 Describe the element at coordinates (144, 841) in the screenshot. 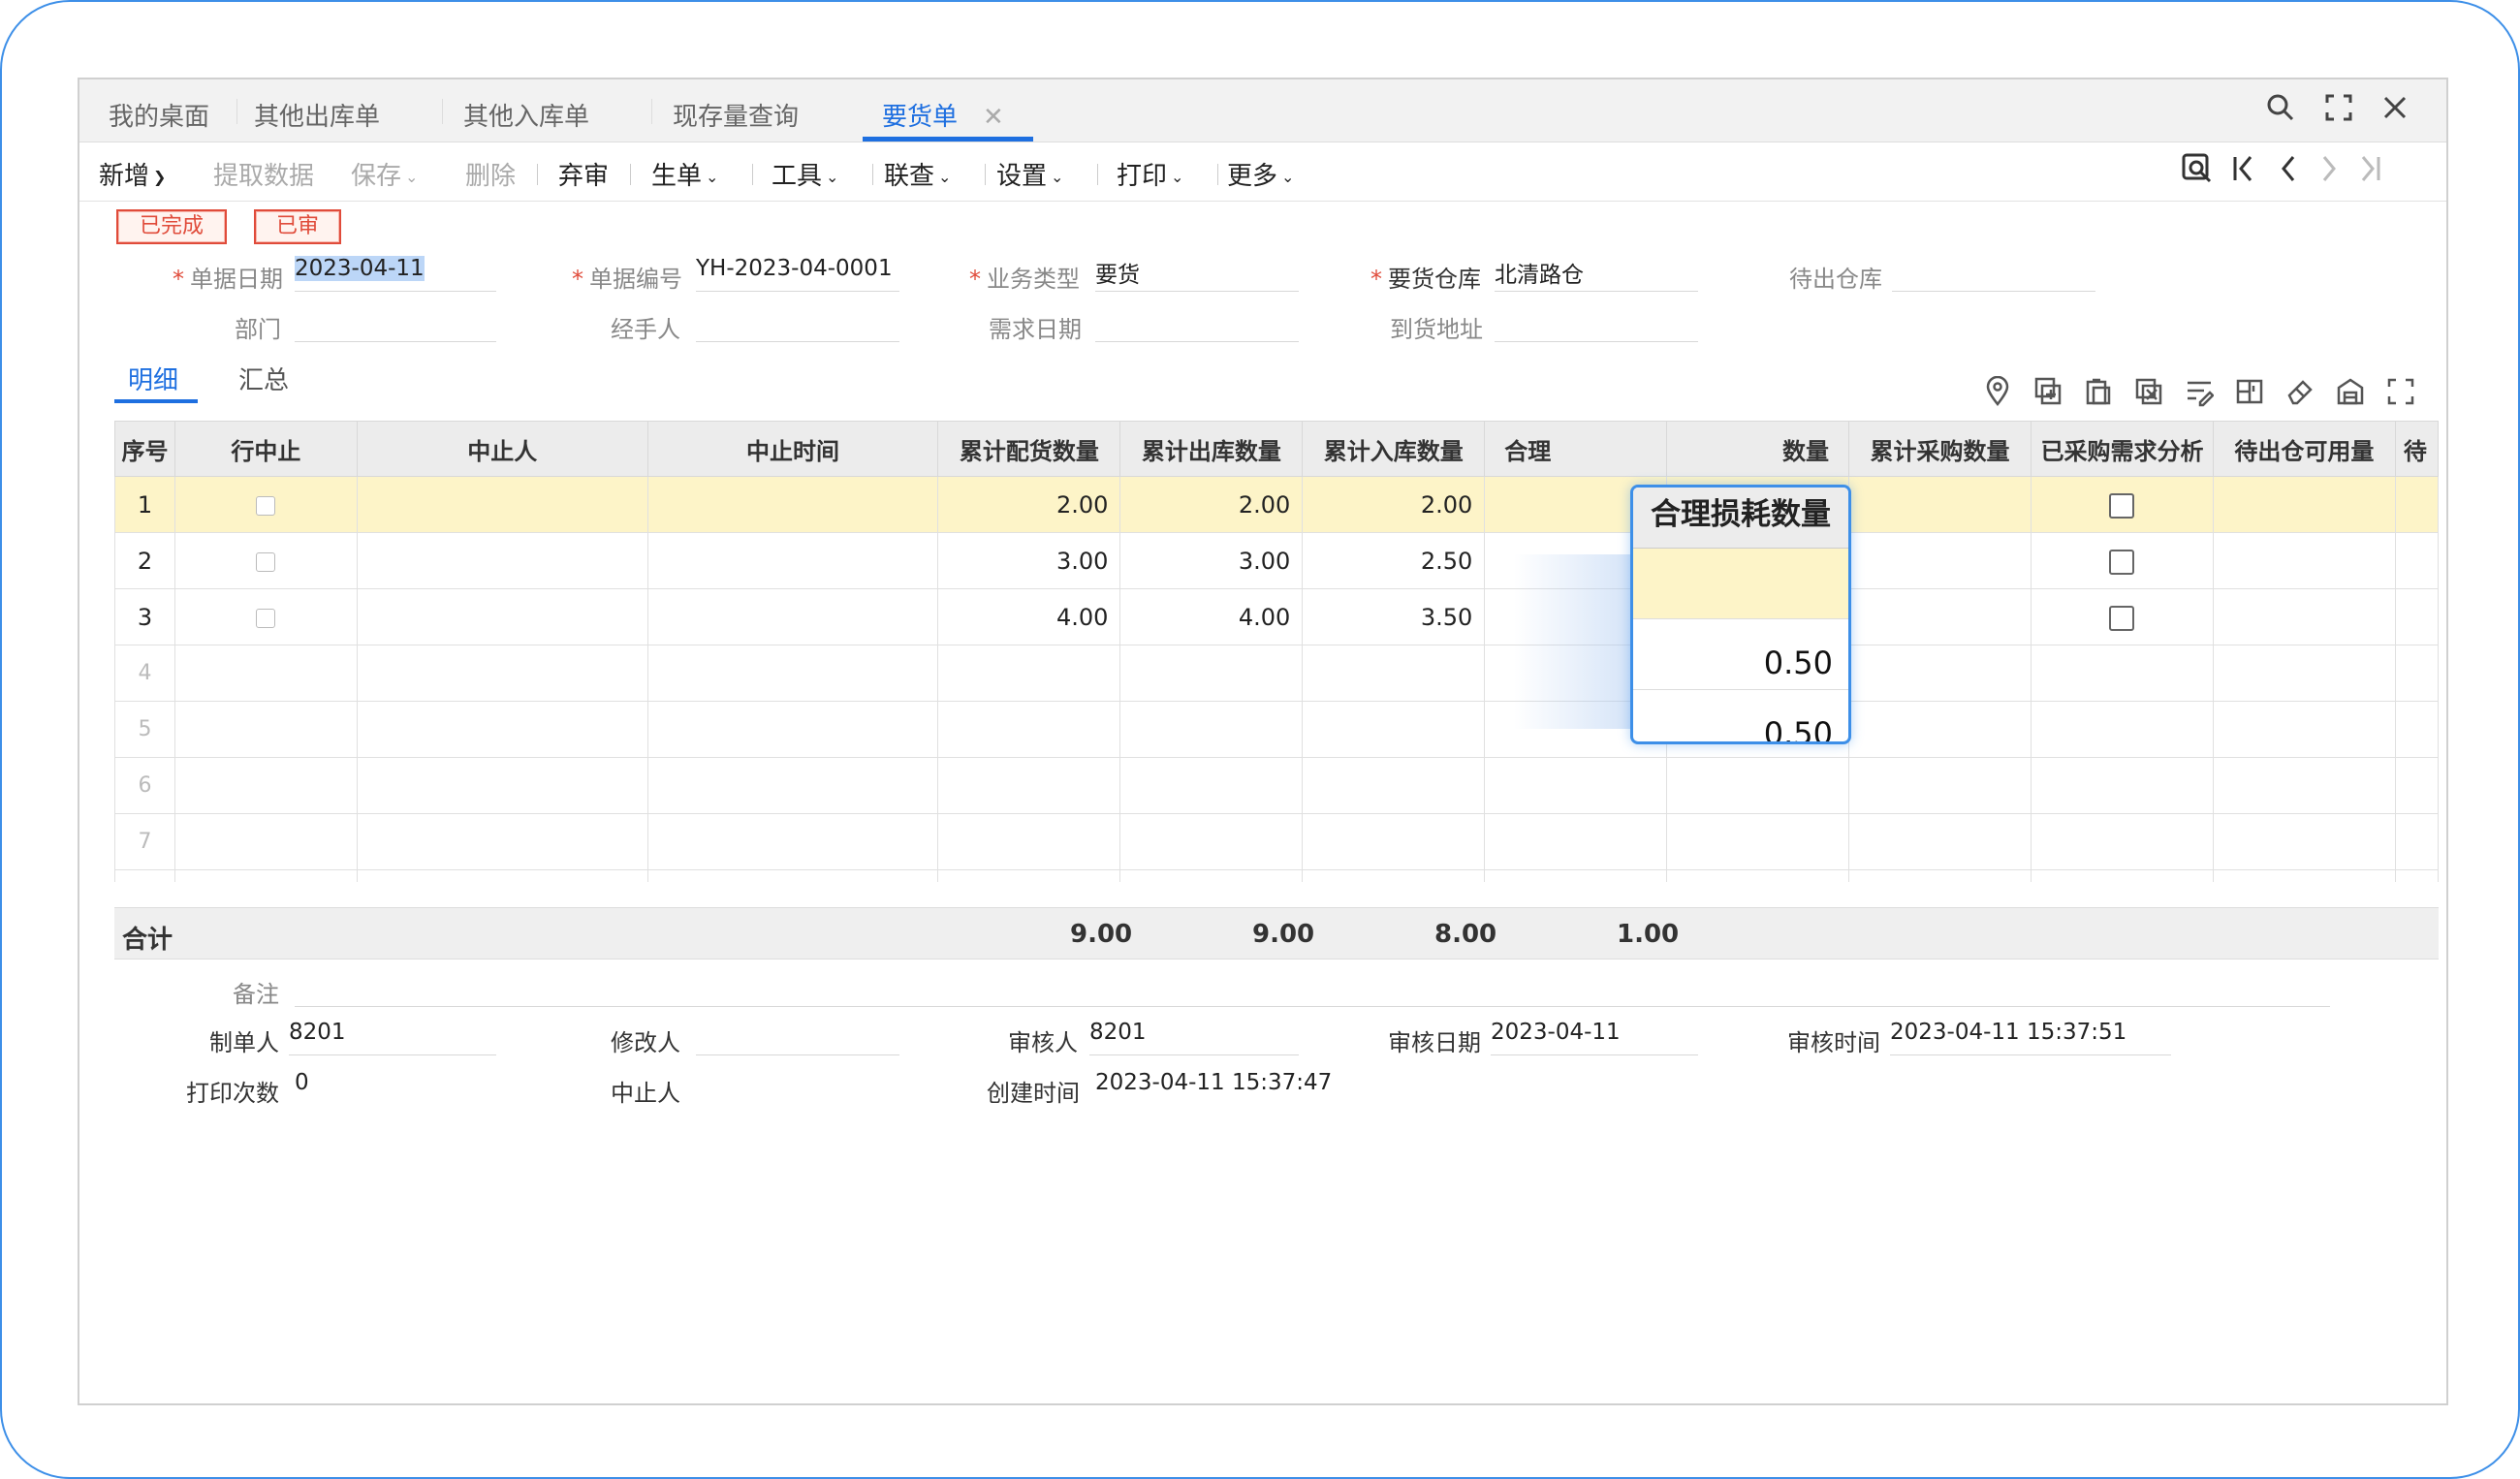

I see `row-seq: 7` at that location.